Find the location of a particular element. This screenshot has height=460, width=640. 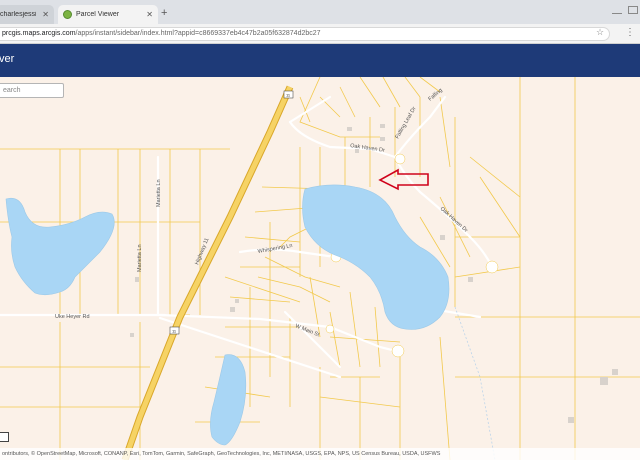

new-tab-button: + is located at coordinates (164, 13).